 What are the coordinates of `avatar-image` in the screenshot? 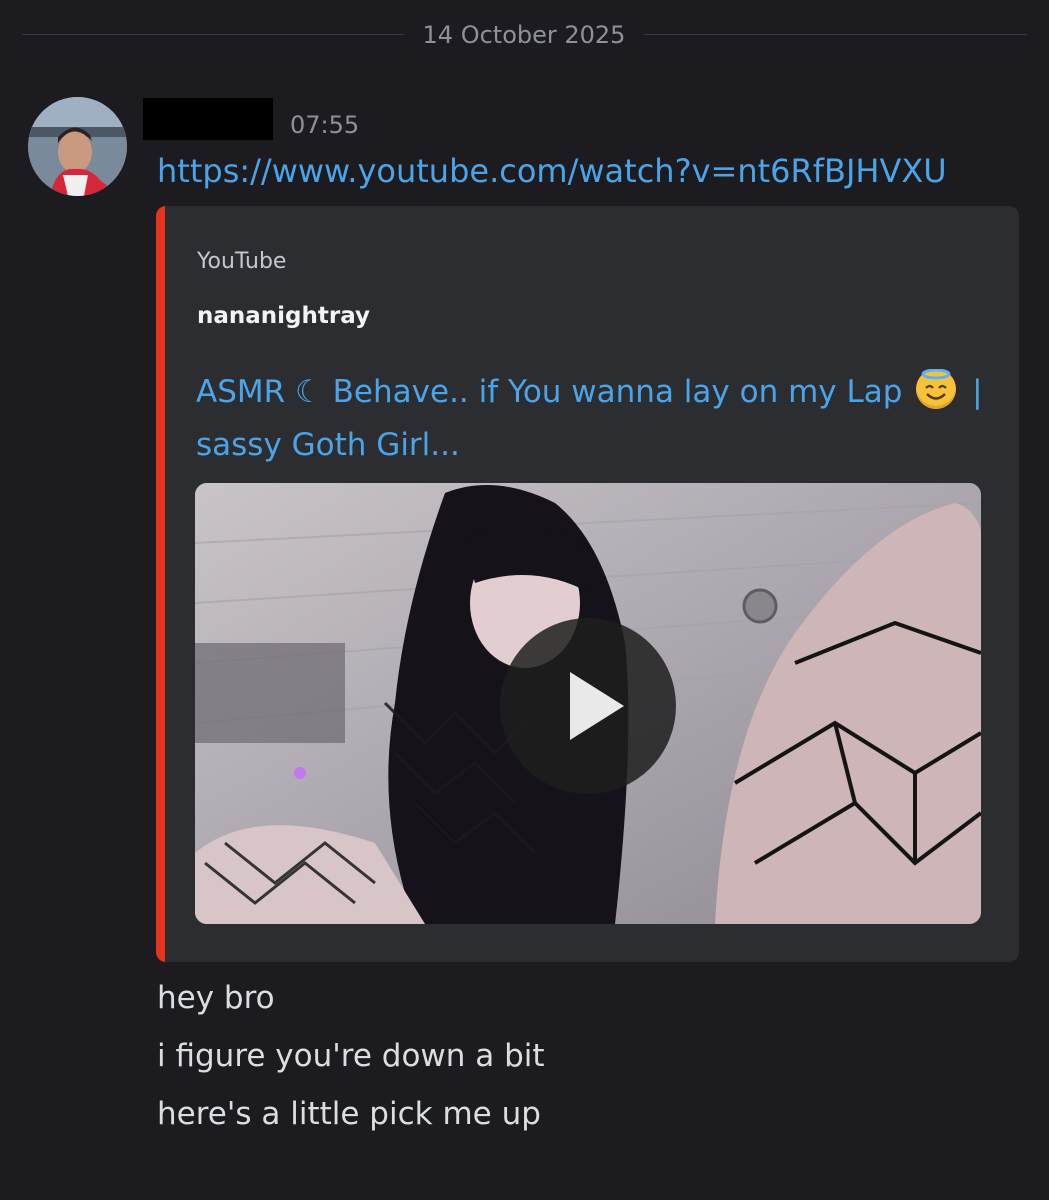 It's located at (77, 146).